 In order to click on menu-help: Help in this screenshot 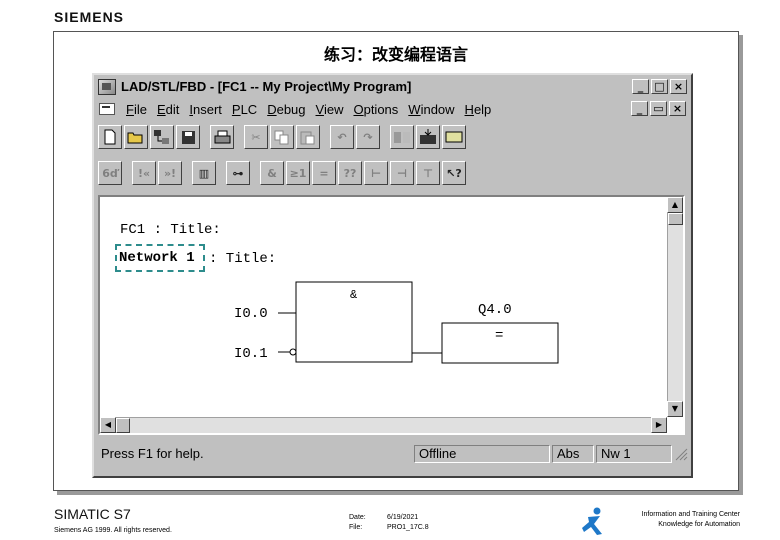, I will do `click(478, 109)`.